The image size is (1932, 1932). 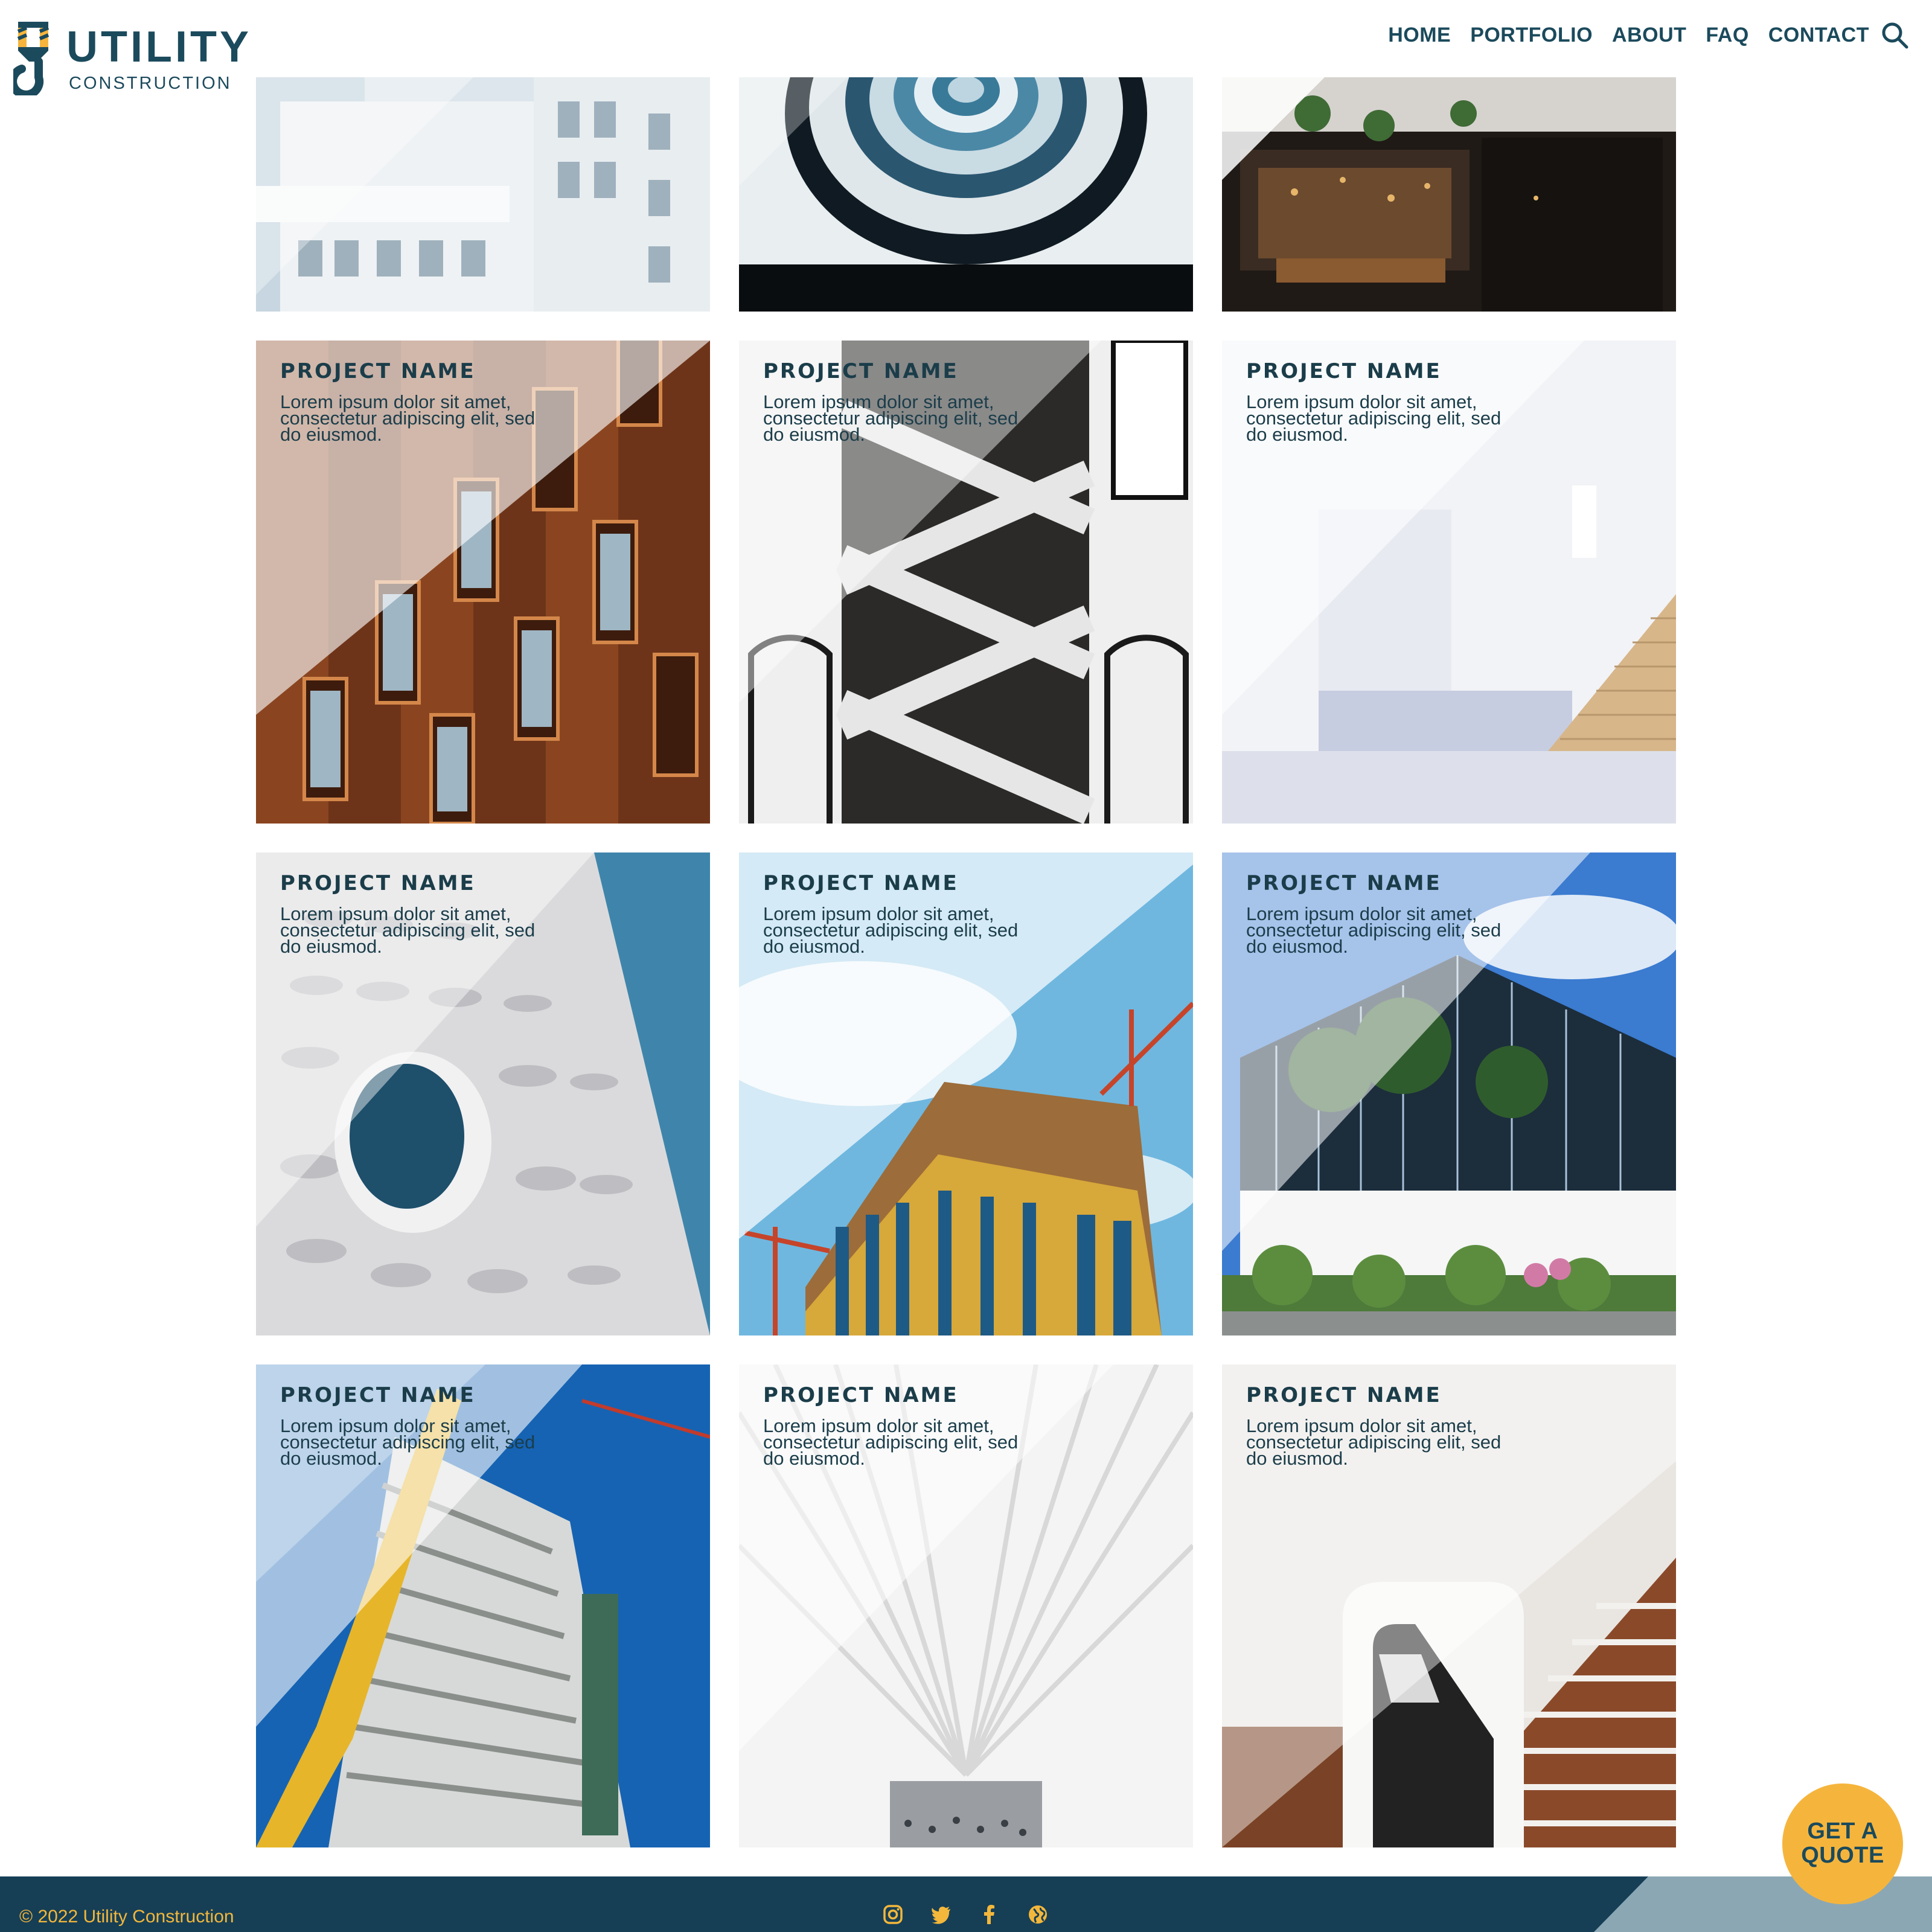 What do you see at coordinates (1038, 1915) in the screenshot?
I see `globe-icon` at bounding box center [1038, 1915].